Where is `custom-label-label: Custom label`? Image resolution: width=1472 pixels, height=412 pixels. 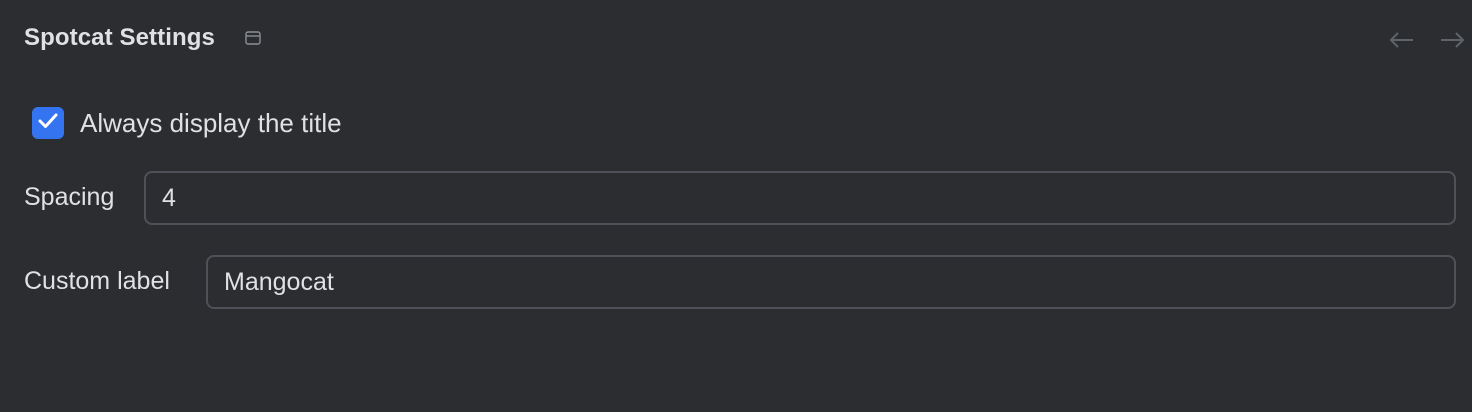 custom-label-label: Custom label is located at coordinates (97, 281).